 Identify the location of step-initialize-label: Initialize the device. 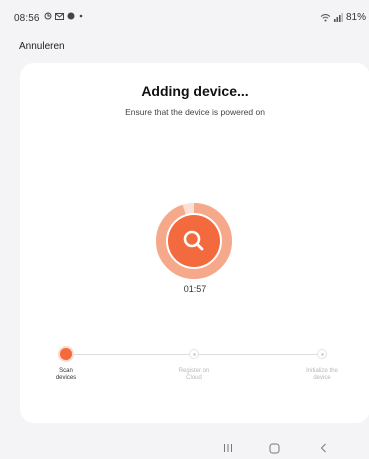
(322, 374).